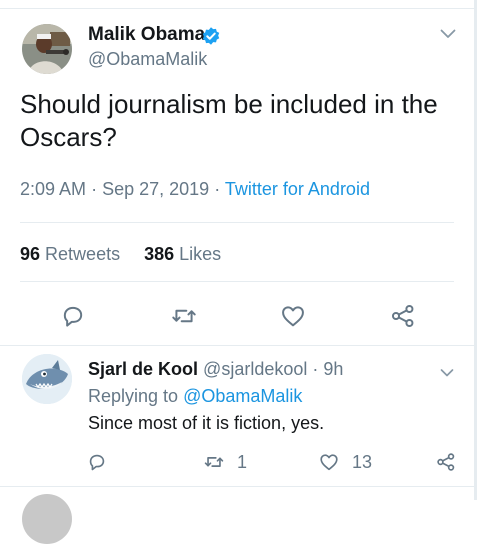 Image resolution: width=477 pixels, height=544 pixels. Describe the element at coordinates (237, 8) in the screenshot. I see `top-divider` at that location.